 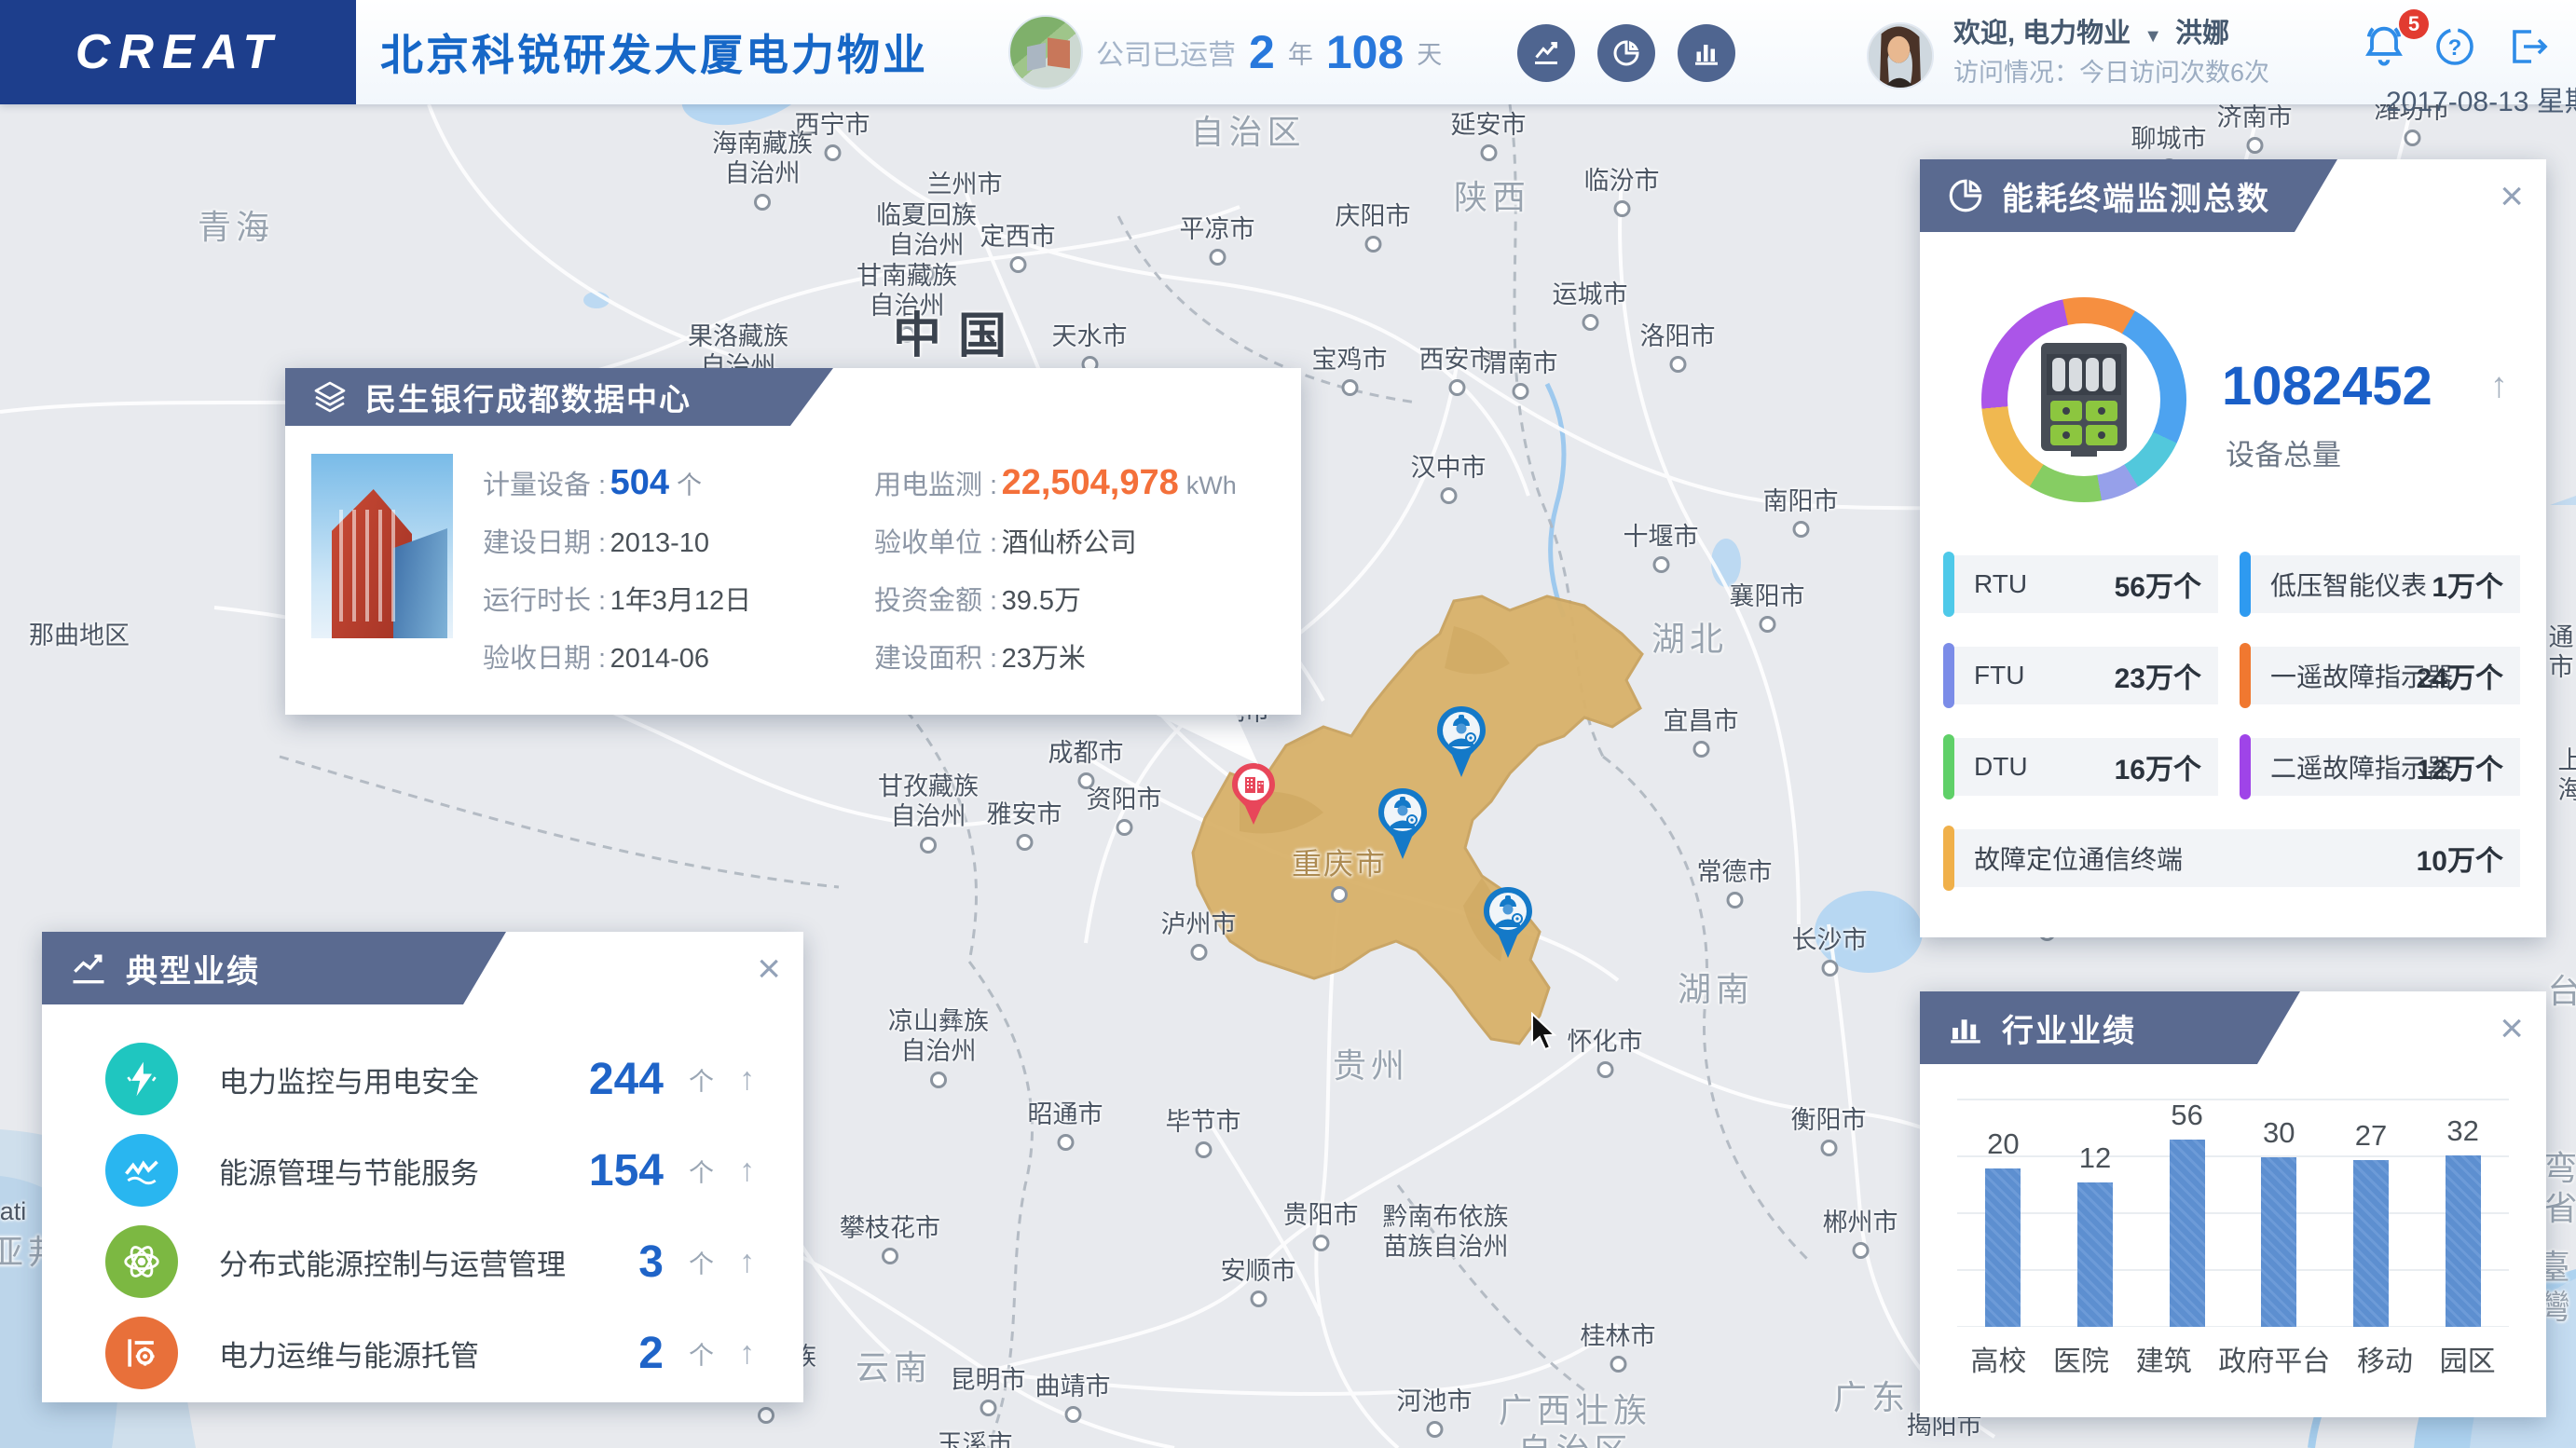 I want to click on field-label: 验收日期 :, so click(x=545, y=659).